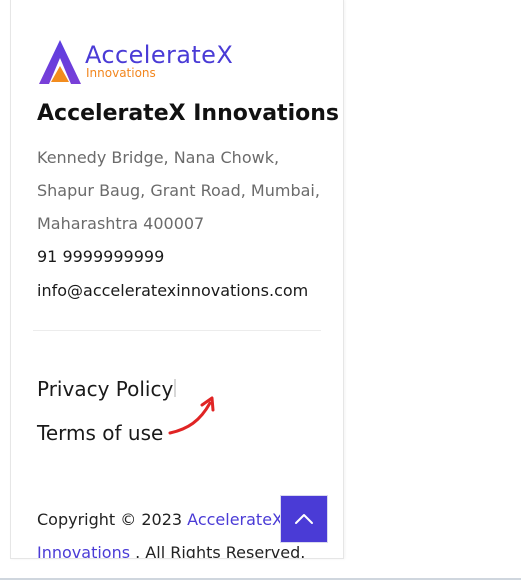 The image size is (521, 585). What do you see at coordinates (177, 330) in the screenshot?
I see `footer-divider` at bounding box center [177, 330].